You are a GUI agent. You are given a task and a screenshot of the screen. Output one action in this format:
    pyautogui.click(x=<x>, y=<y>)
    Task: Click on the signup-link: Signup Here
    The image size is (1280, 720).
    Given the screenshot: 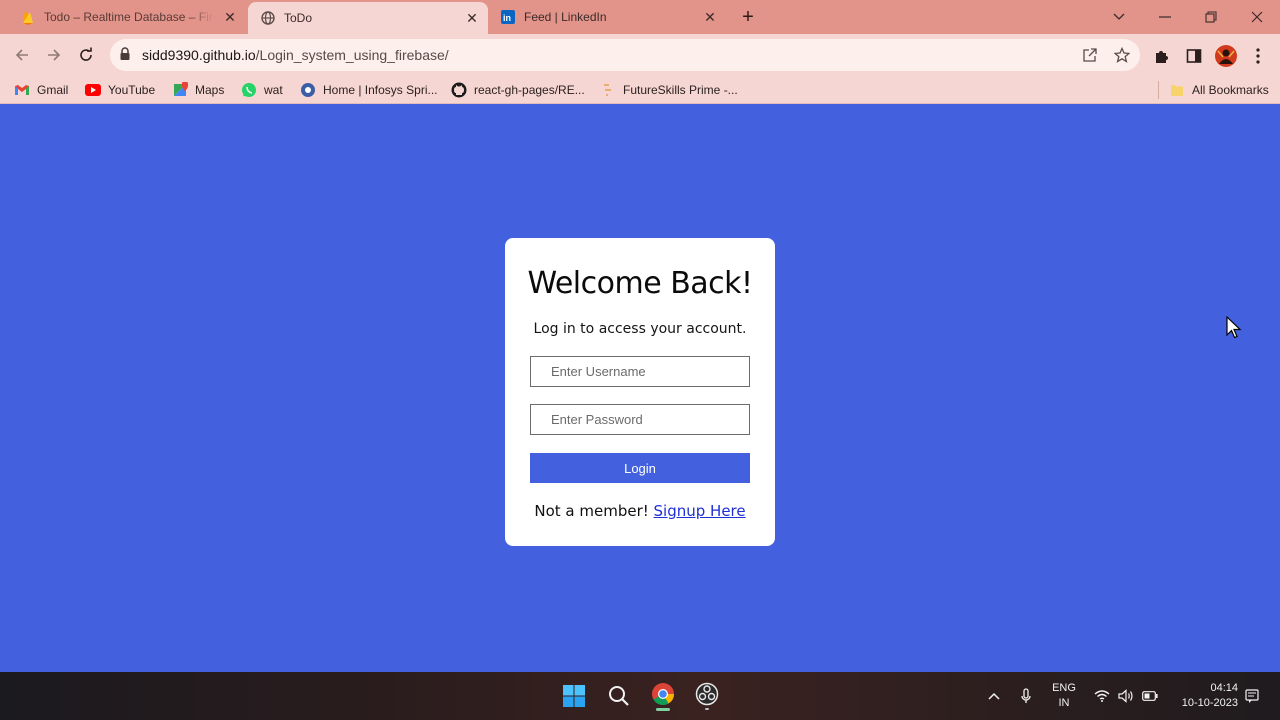 What is the action you would take?
    pyautogui.click(x=700, y=511)
    